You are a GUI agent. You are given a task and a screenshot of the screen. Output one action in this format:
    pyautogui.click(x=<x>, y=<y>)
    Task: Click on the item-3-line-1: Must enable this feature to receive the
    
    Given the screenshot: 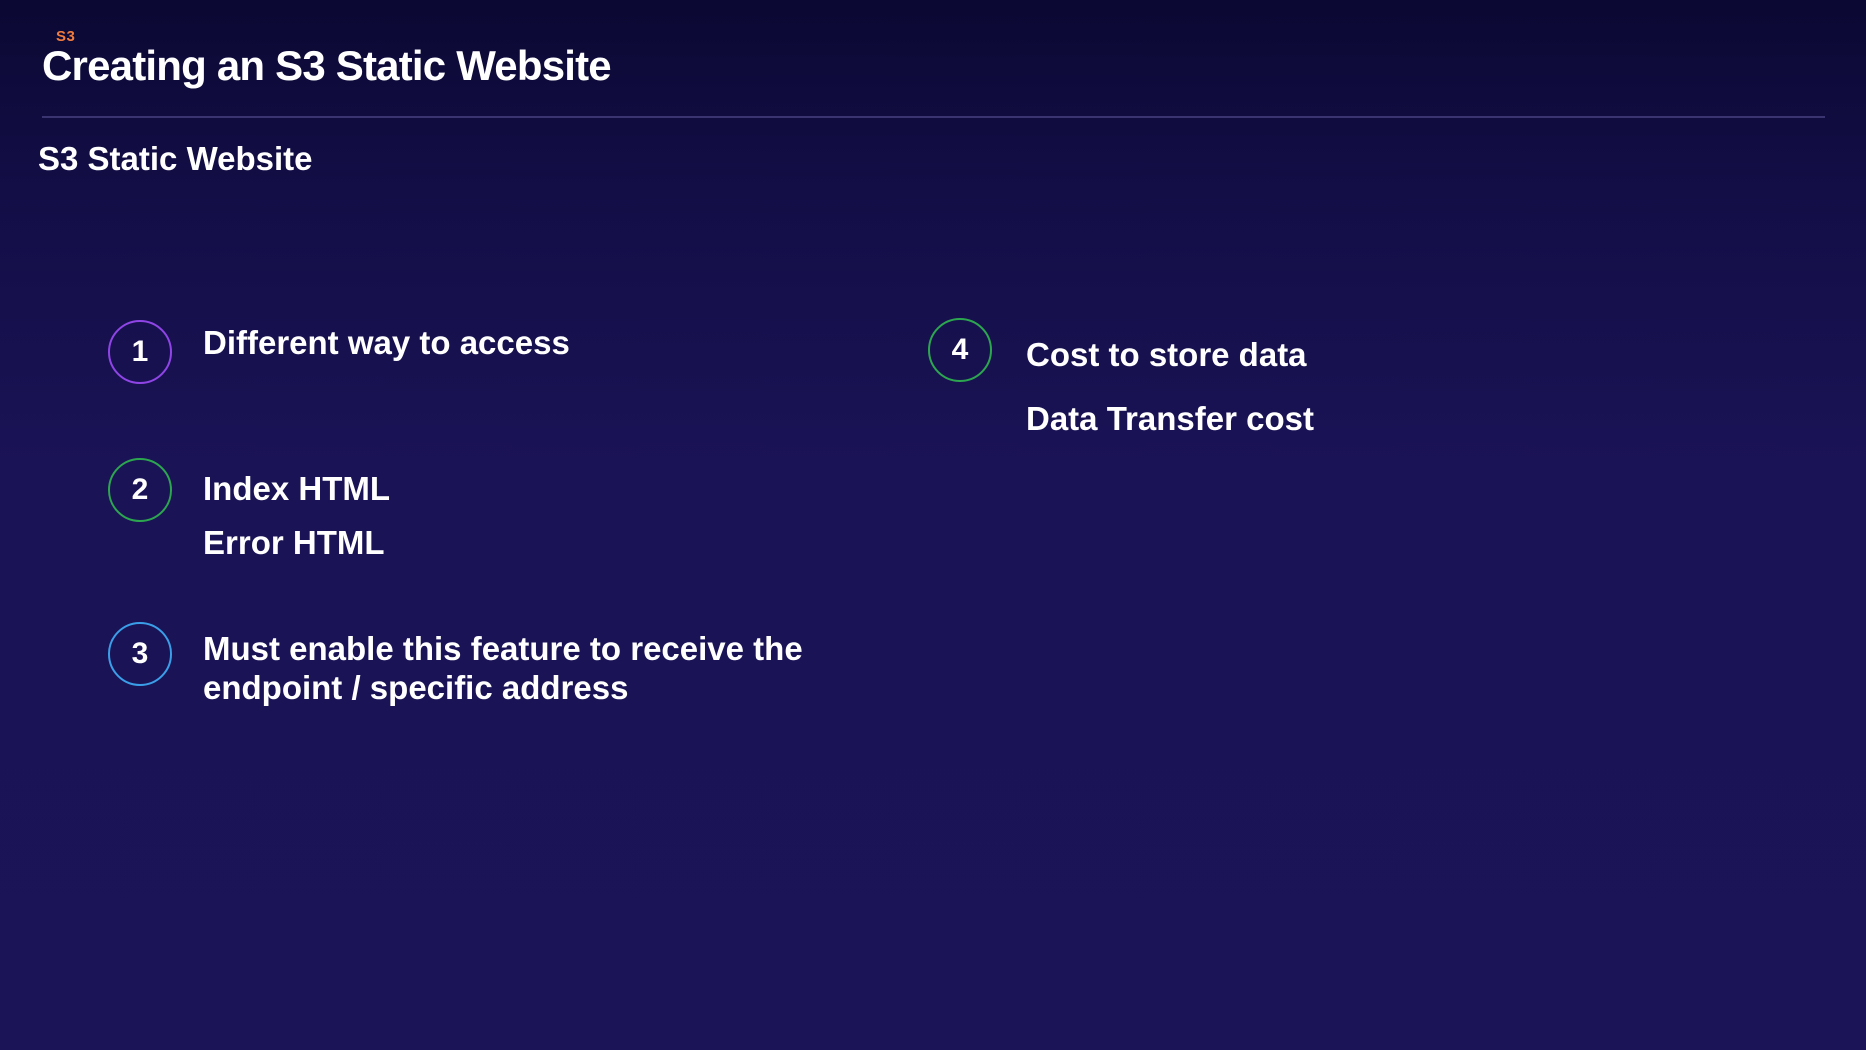 What is the action you would take?
    pyautogui.click(x=503, y=648)
    